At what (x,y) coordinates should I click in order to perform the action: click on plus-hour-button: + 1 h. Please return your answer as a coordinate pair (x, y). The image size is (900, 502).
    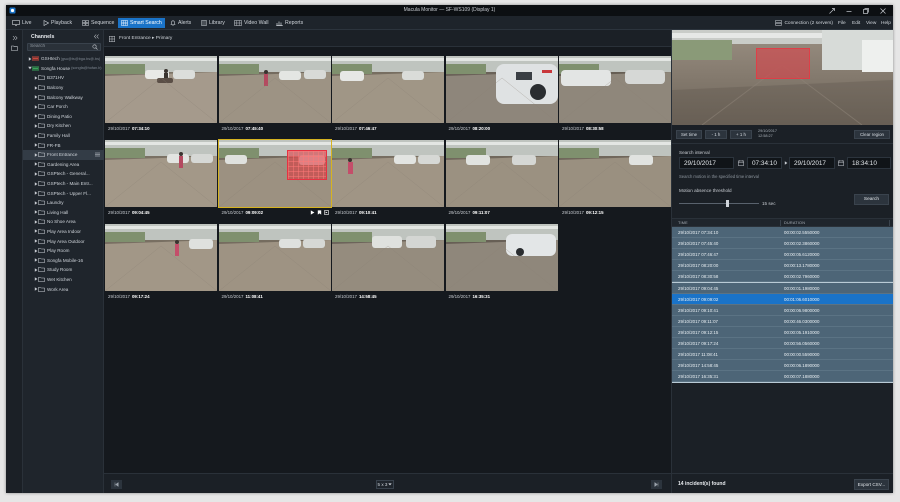
    Looking at the image, I should click on (741, 134).